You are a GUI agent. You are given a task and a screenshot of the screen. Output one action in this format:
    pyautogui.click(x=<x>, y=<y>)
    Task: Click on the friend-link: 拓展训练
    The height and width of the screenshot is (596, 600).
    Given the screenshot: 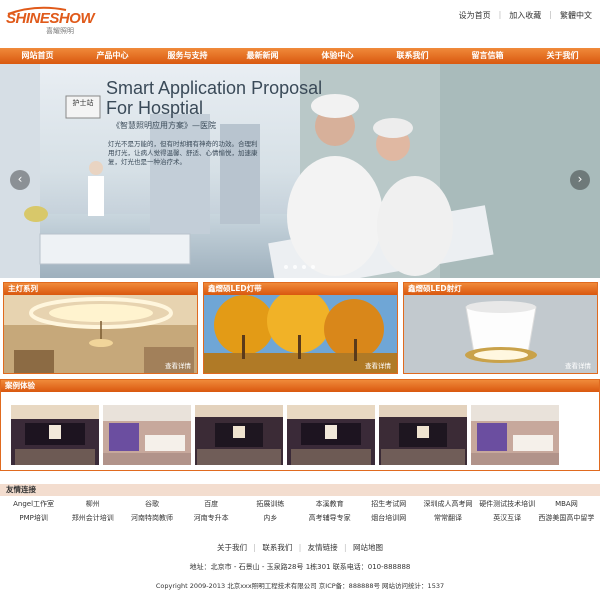 What is the action you would take?
    pyautogui.click(x=270, y=504)
    